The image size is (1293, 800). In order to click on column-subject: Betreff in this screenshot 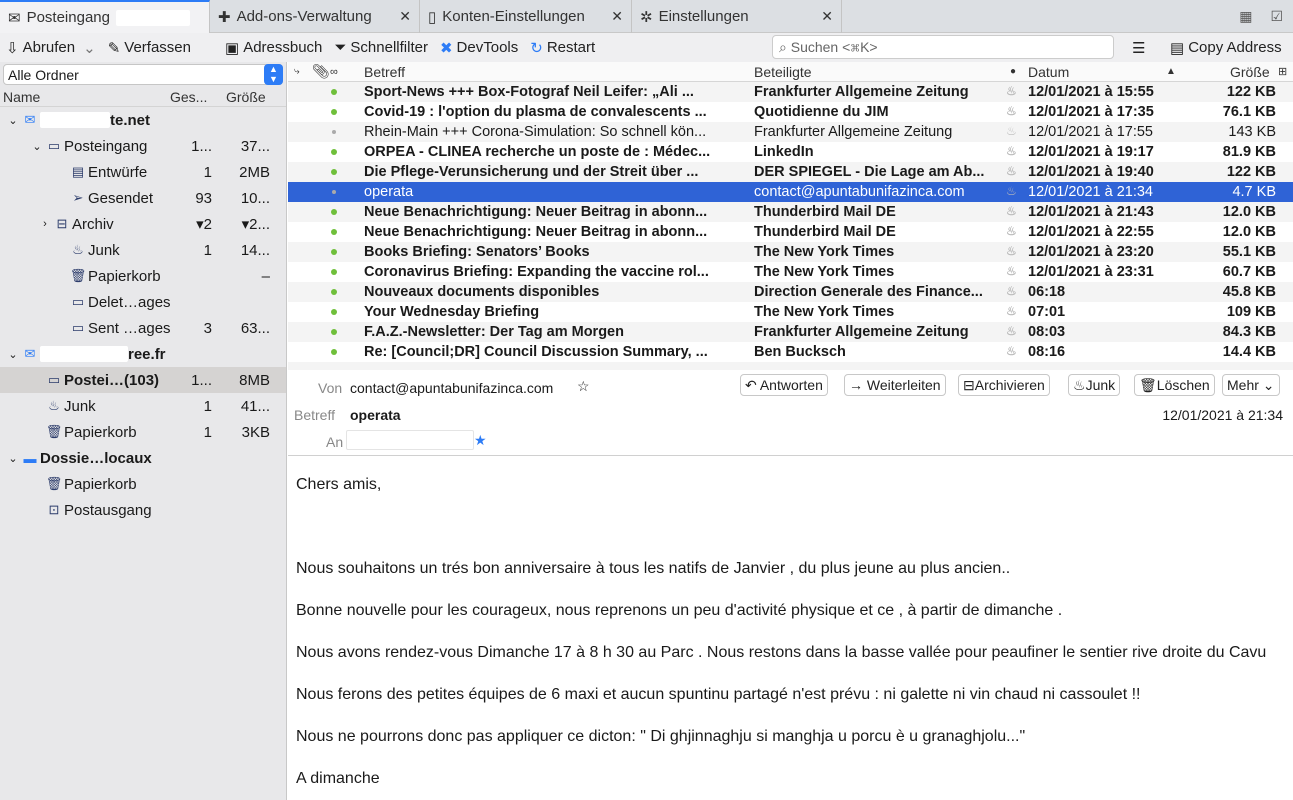, I will do `click(384, 72)`.